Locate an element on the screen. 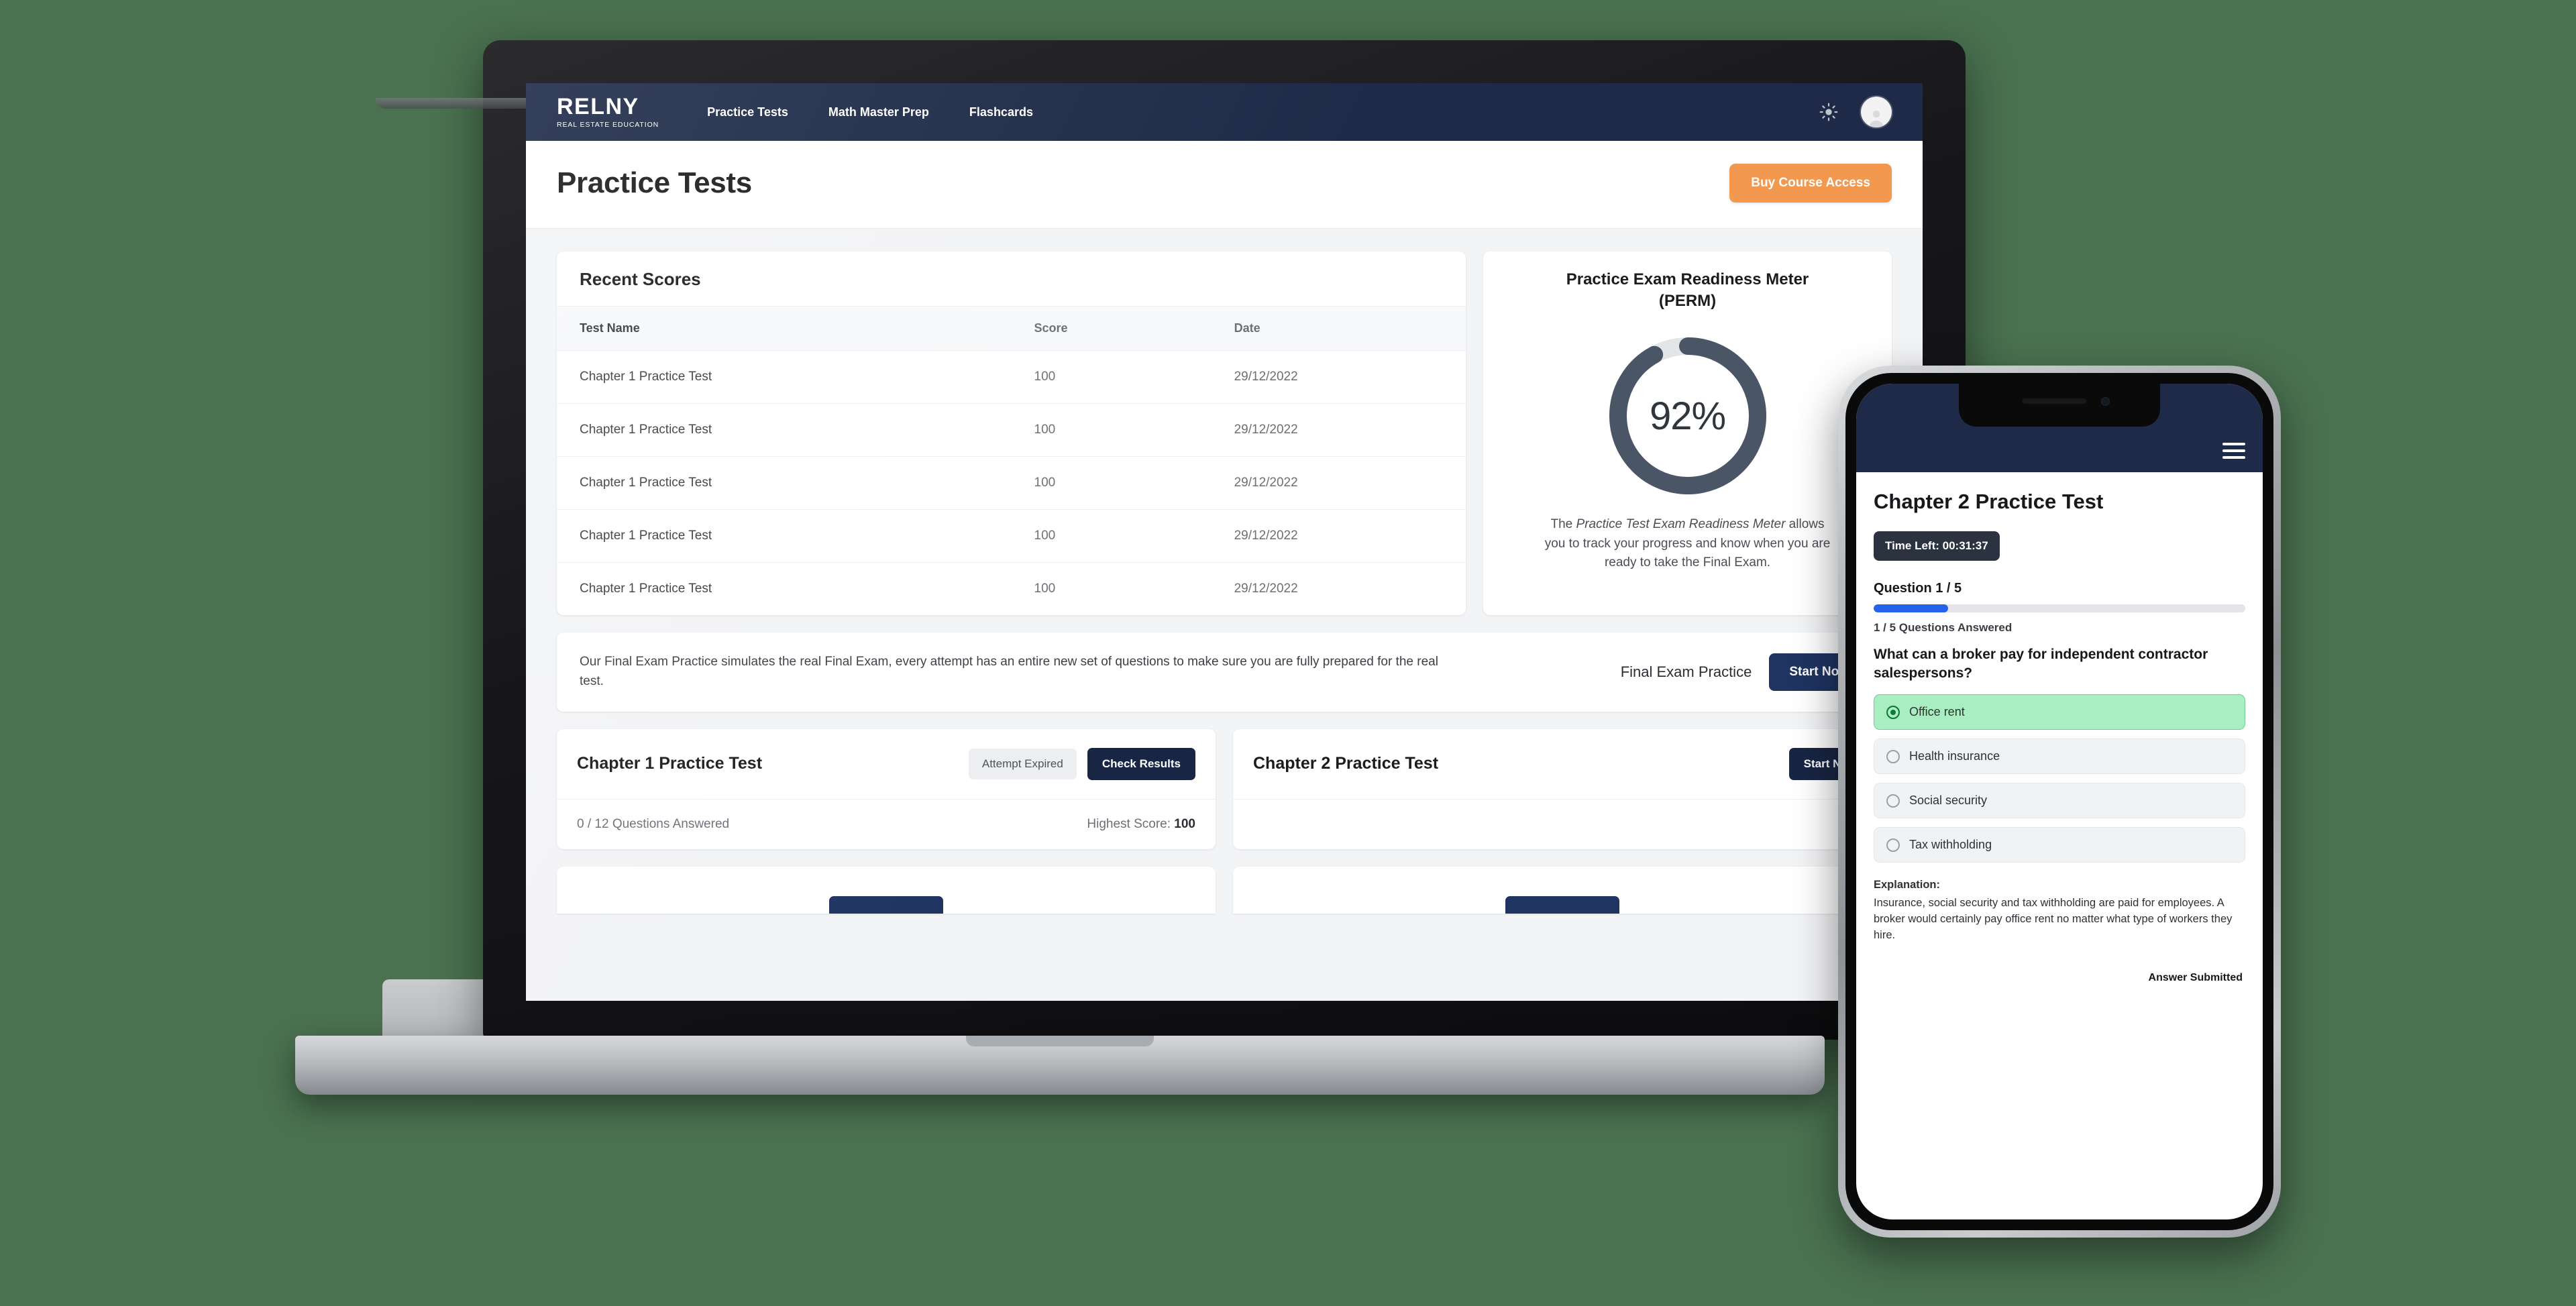  nav-item-flashcards: Flashcards is located at coordinates (1001, 112).